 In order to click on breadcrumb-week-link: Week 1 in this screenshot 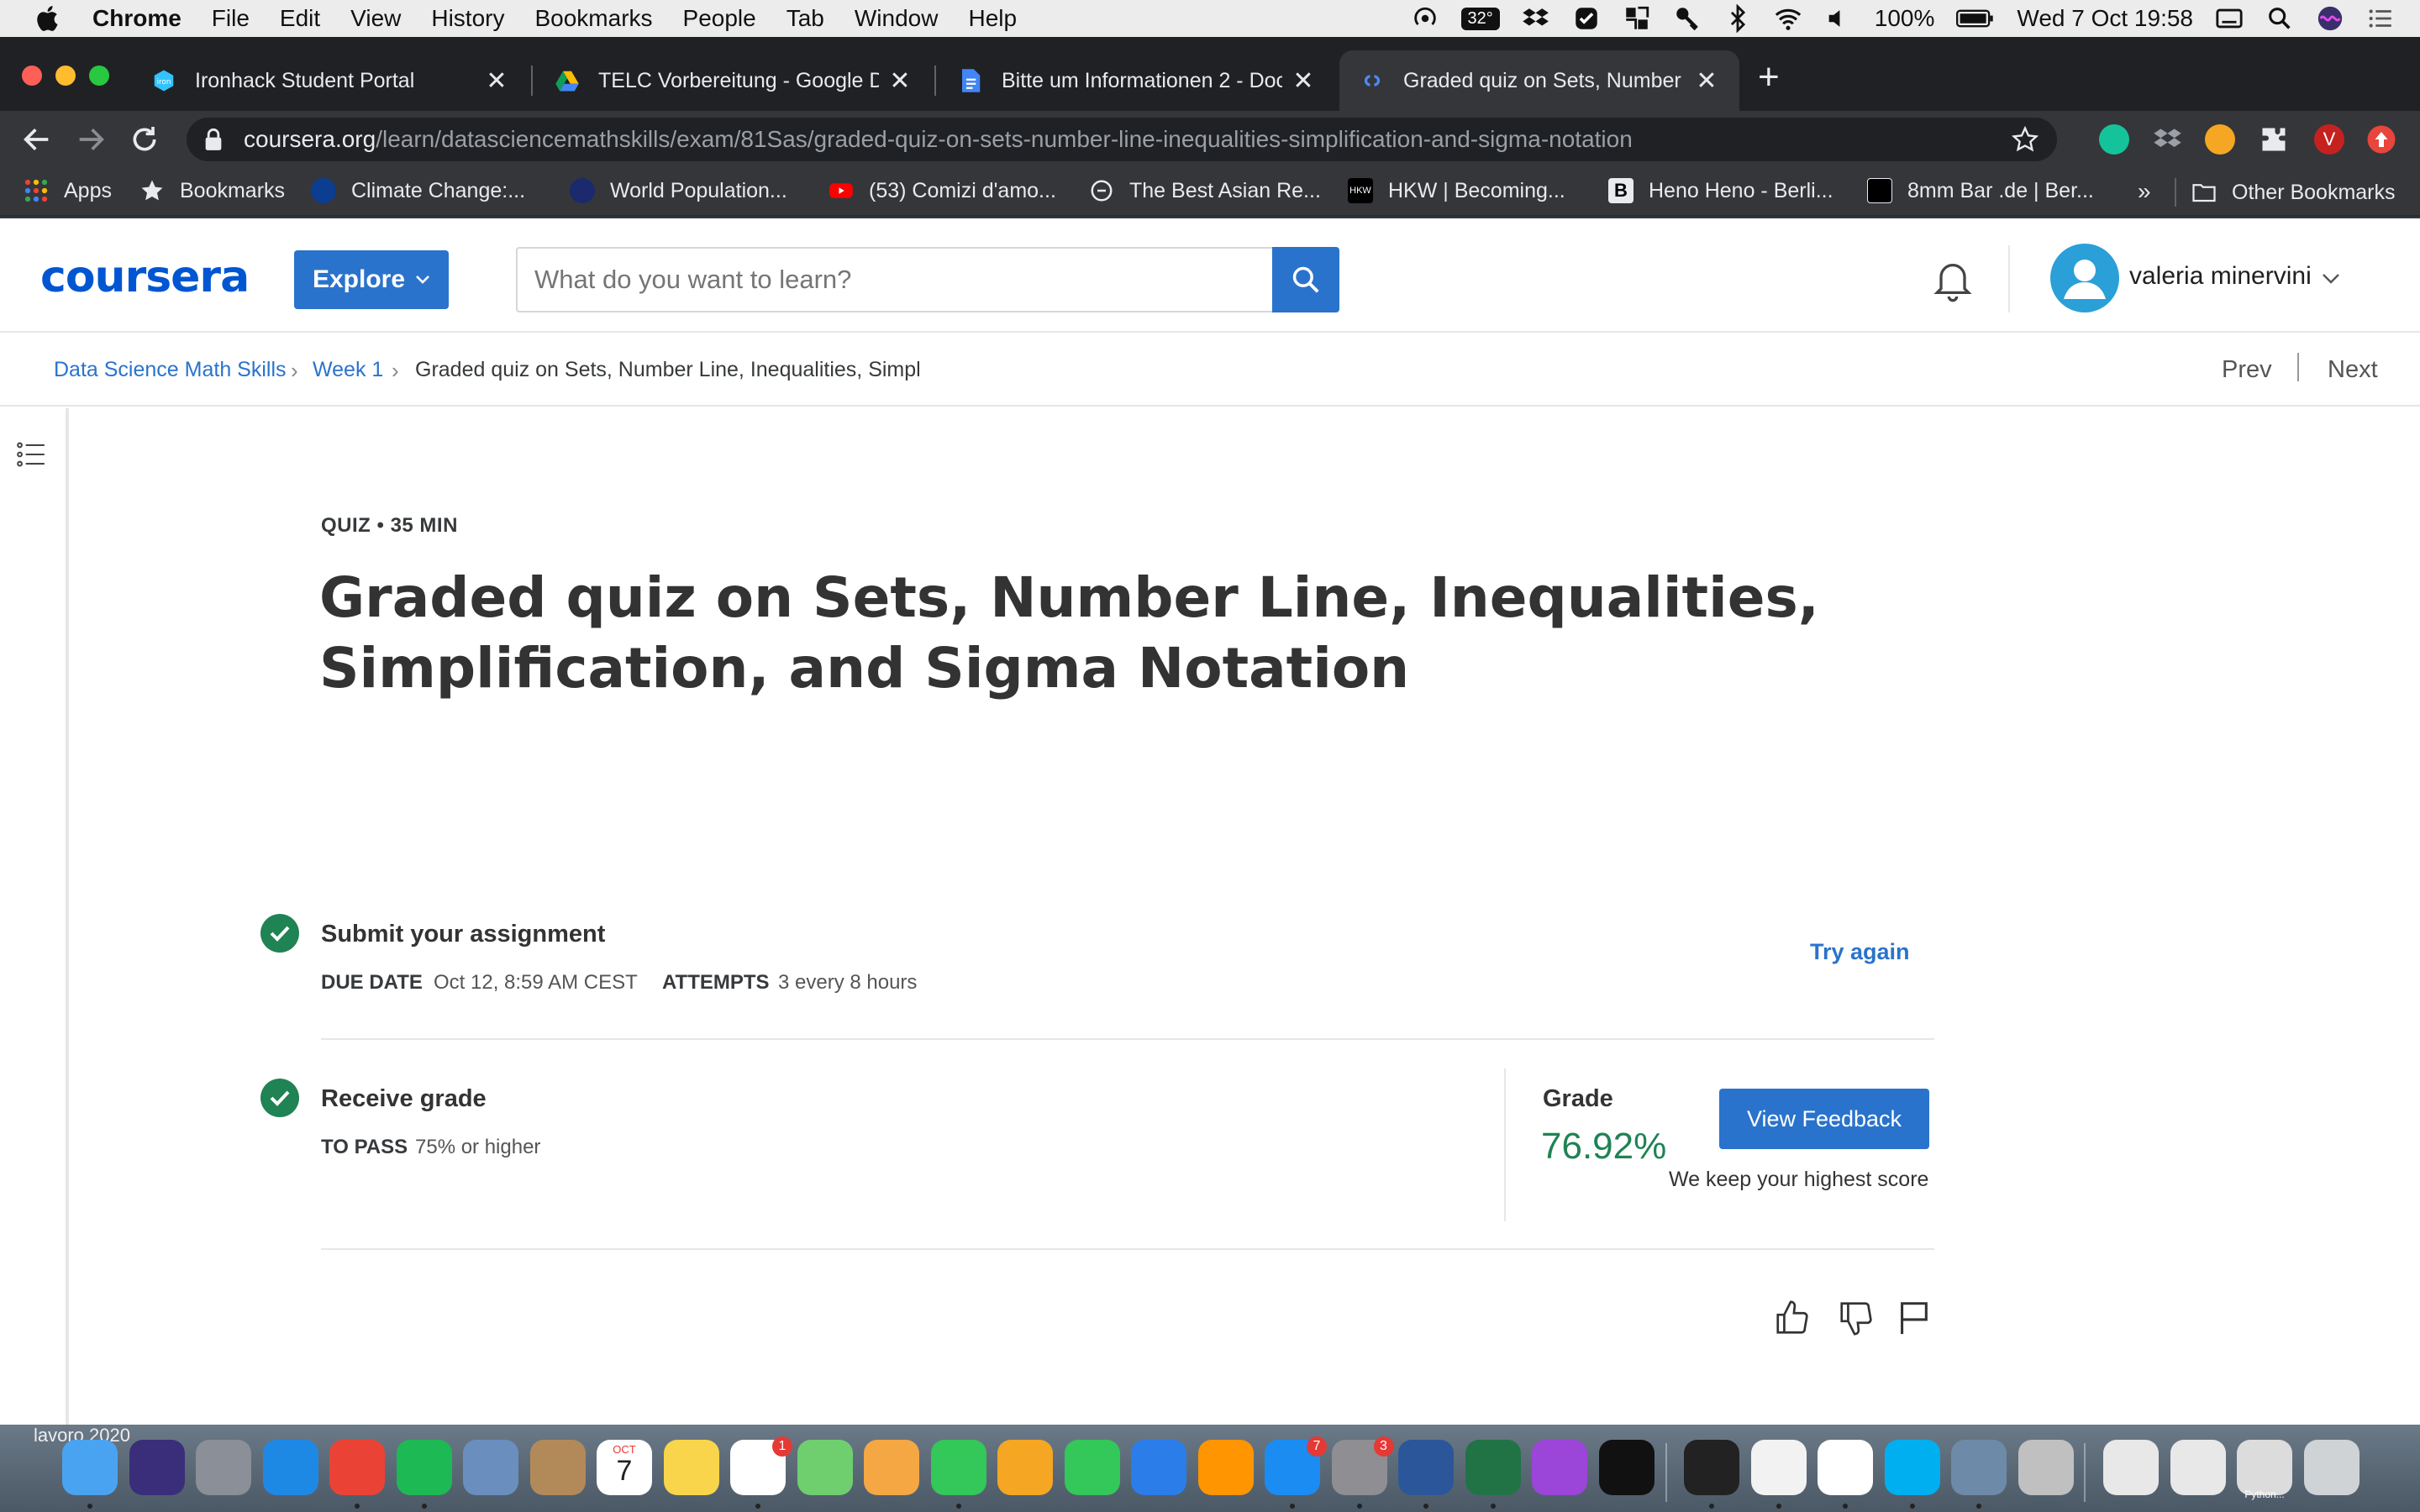, I will do `click(348, 370)`.